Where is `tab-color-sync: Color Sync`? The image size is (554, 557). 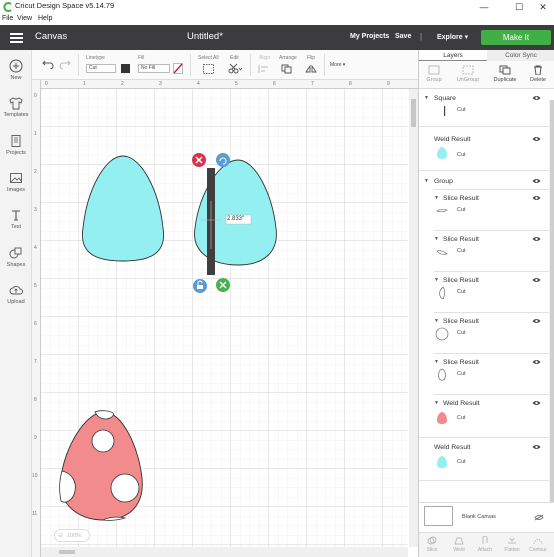
tab-color-sync: Color Sync is located at coordinates (520, 55).